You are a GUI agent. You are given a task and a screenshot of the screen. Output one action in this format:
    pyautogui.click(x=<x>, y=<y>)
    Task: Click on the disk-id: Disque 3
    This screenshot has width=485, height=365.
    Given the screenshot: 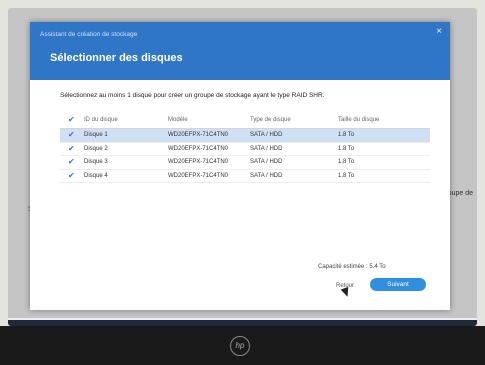 What is the action you would take?
    pyautogui.click(x=96, y=162)
    